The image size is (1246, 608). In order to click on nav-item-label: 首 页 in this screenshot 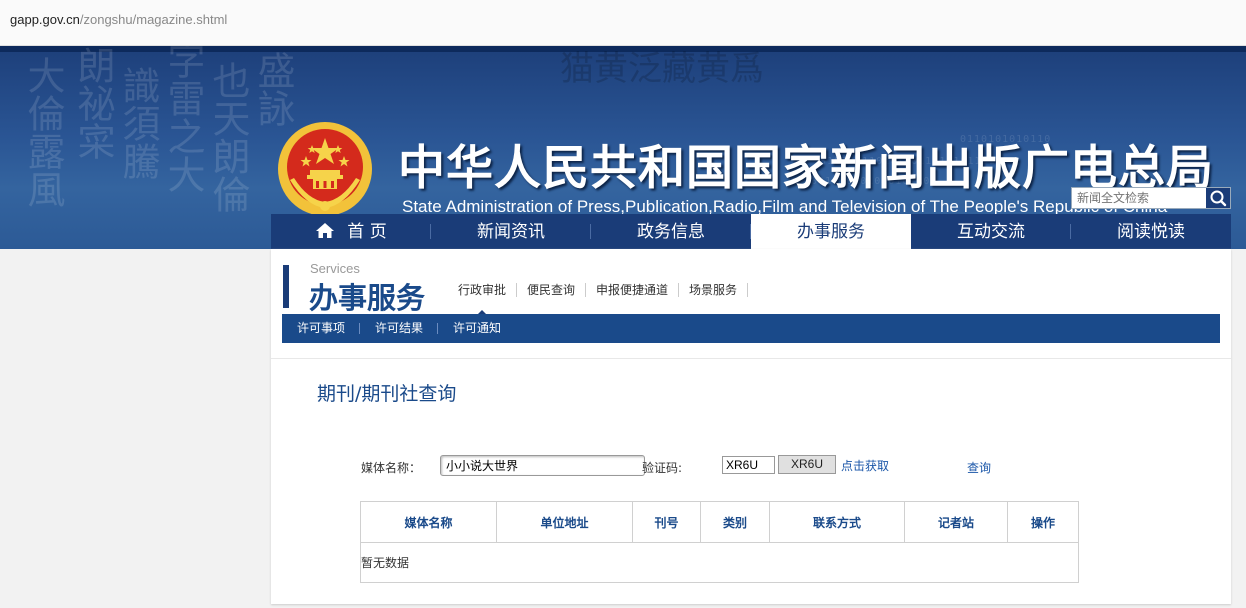, I will do `click(367, 232)`.